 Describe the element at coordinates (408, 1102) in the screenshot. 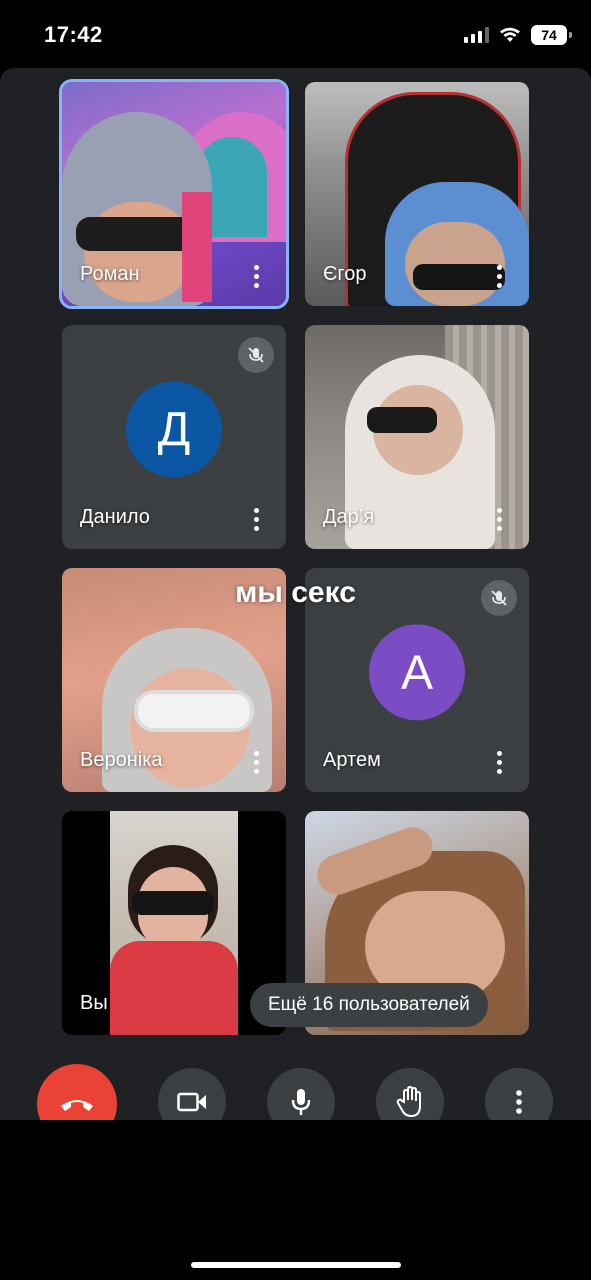

I see `raise-hand-icon` at that location.